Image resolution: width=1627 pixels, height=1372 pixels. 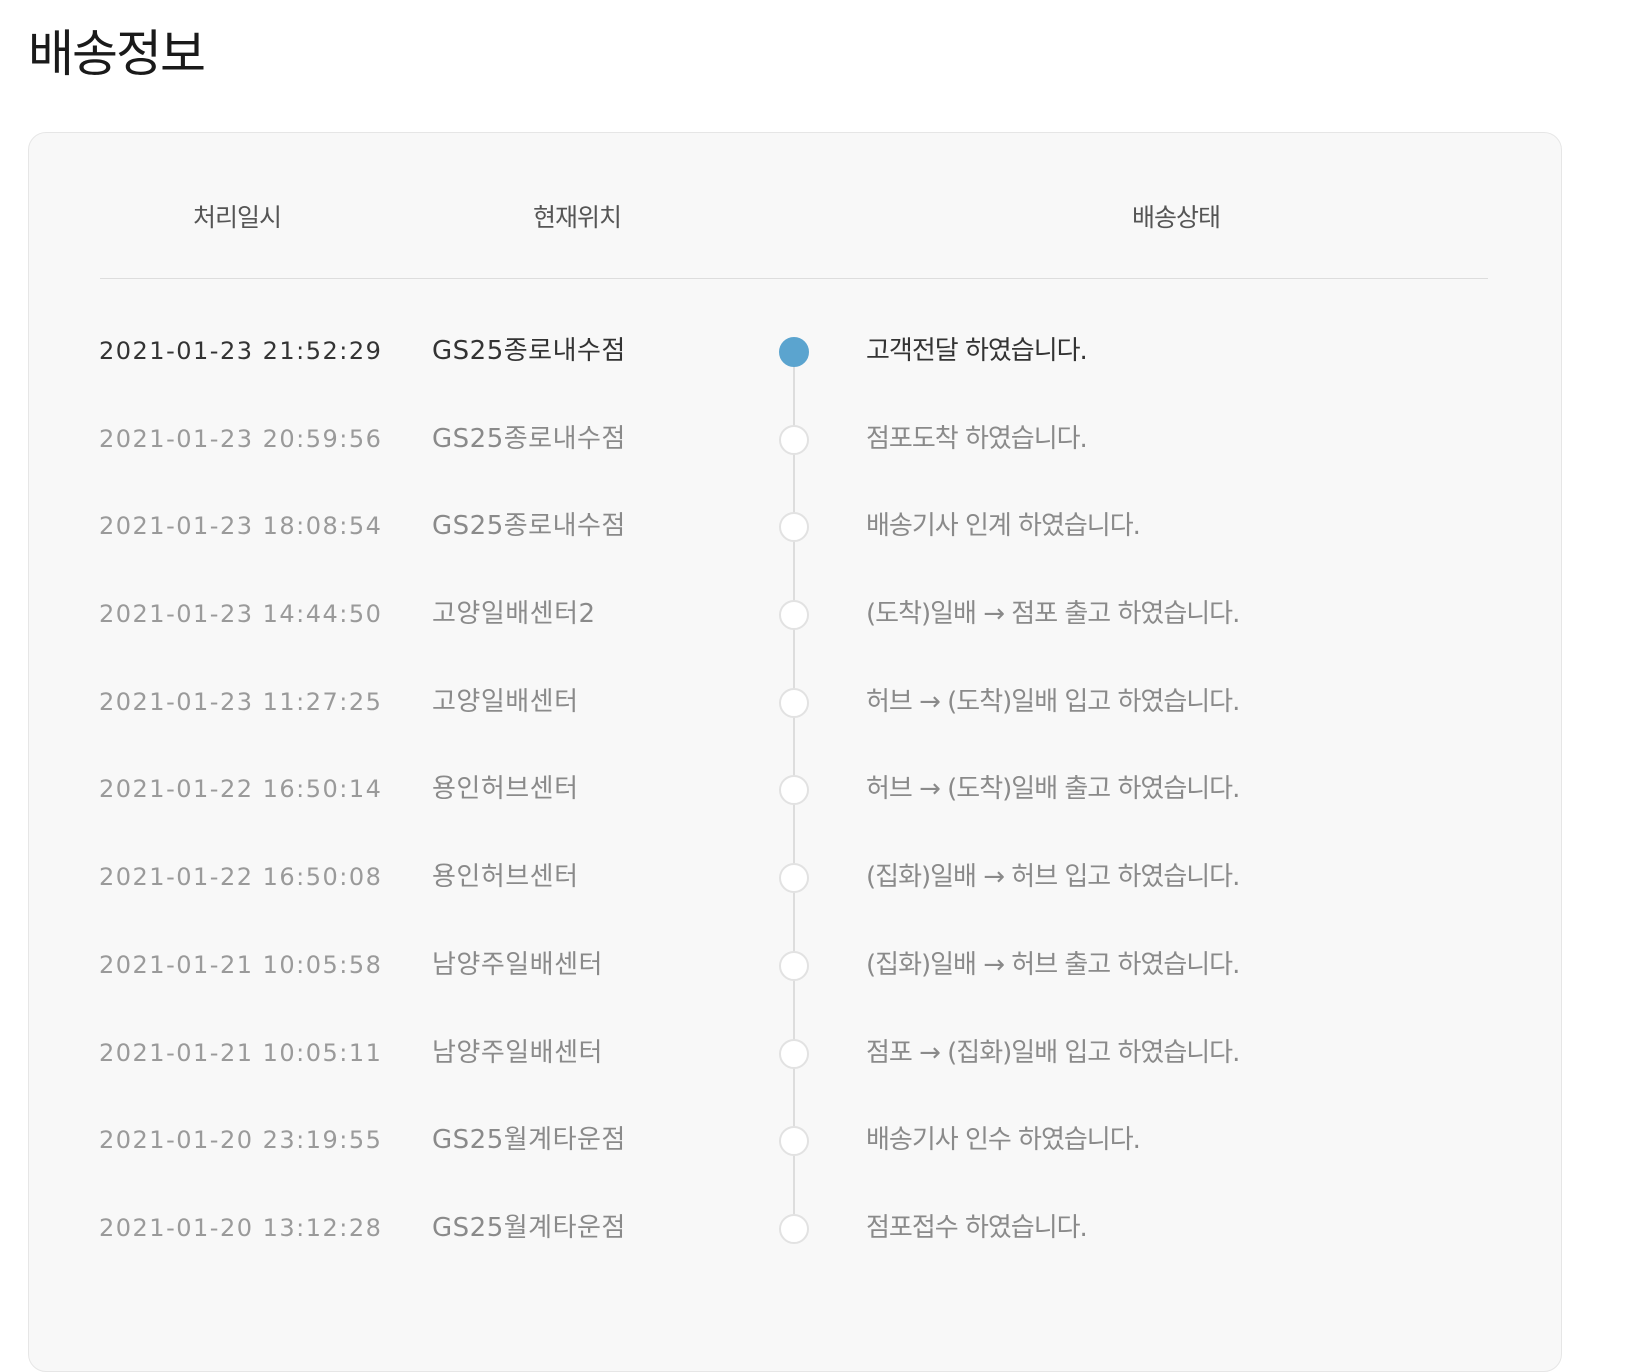 What do you see at coordinates (241, 964) in the screenshot?
I see `row-time: 2021-01-21 10:05:58` at bounding box center [241, 964].